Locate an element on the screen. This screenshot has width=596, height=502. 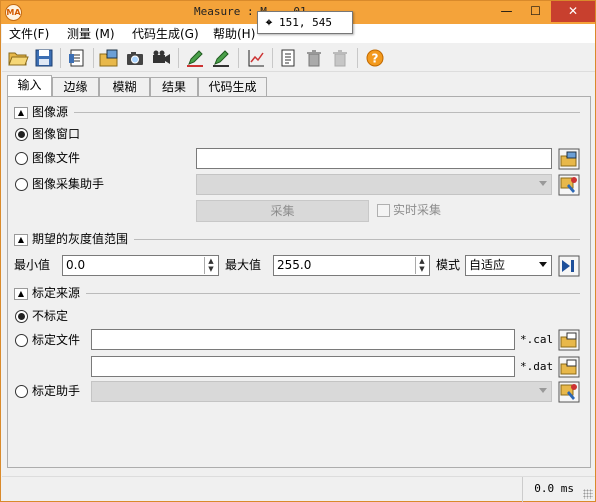
apply-range-button is located at coordinates (569, 266).